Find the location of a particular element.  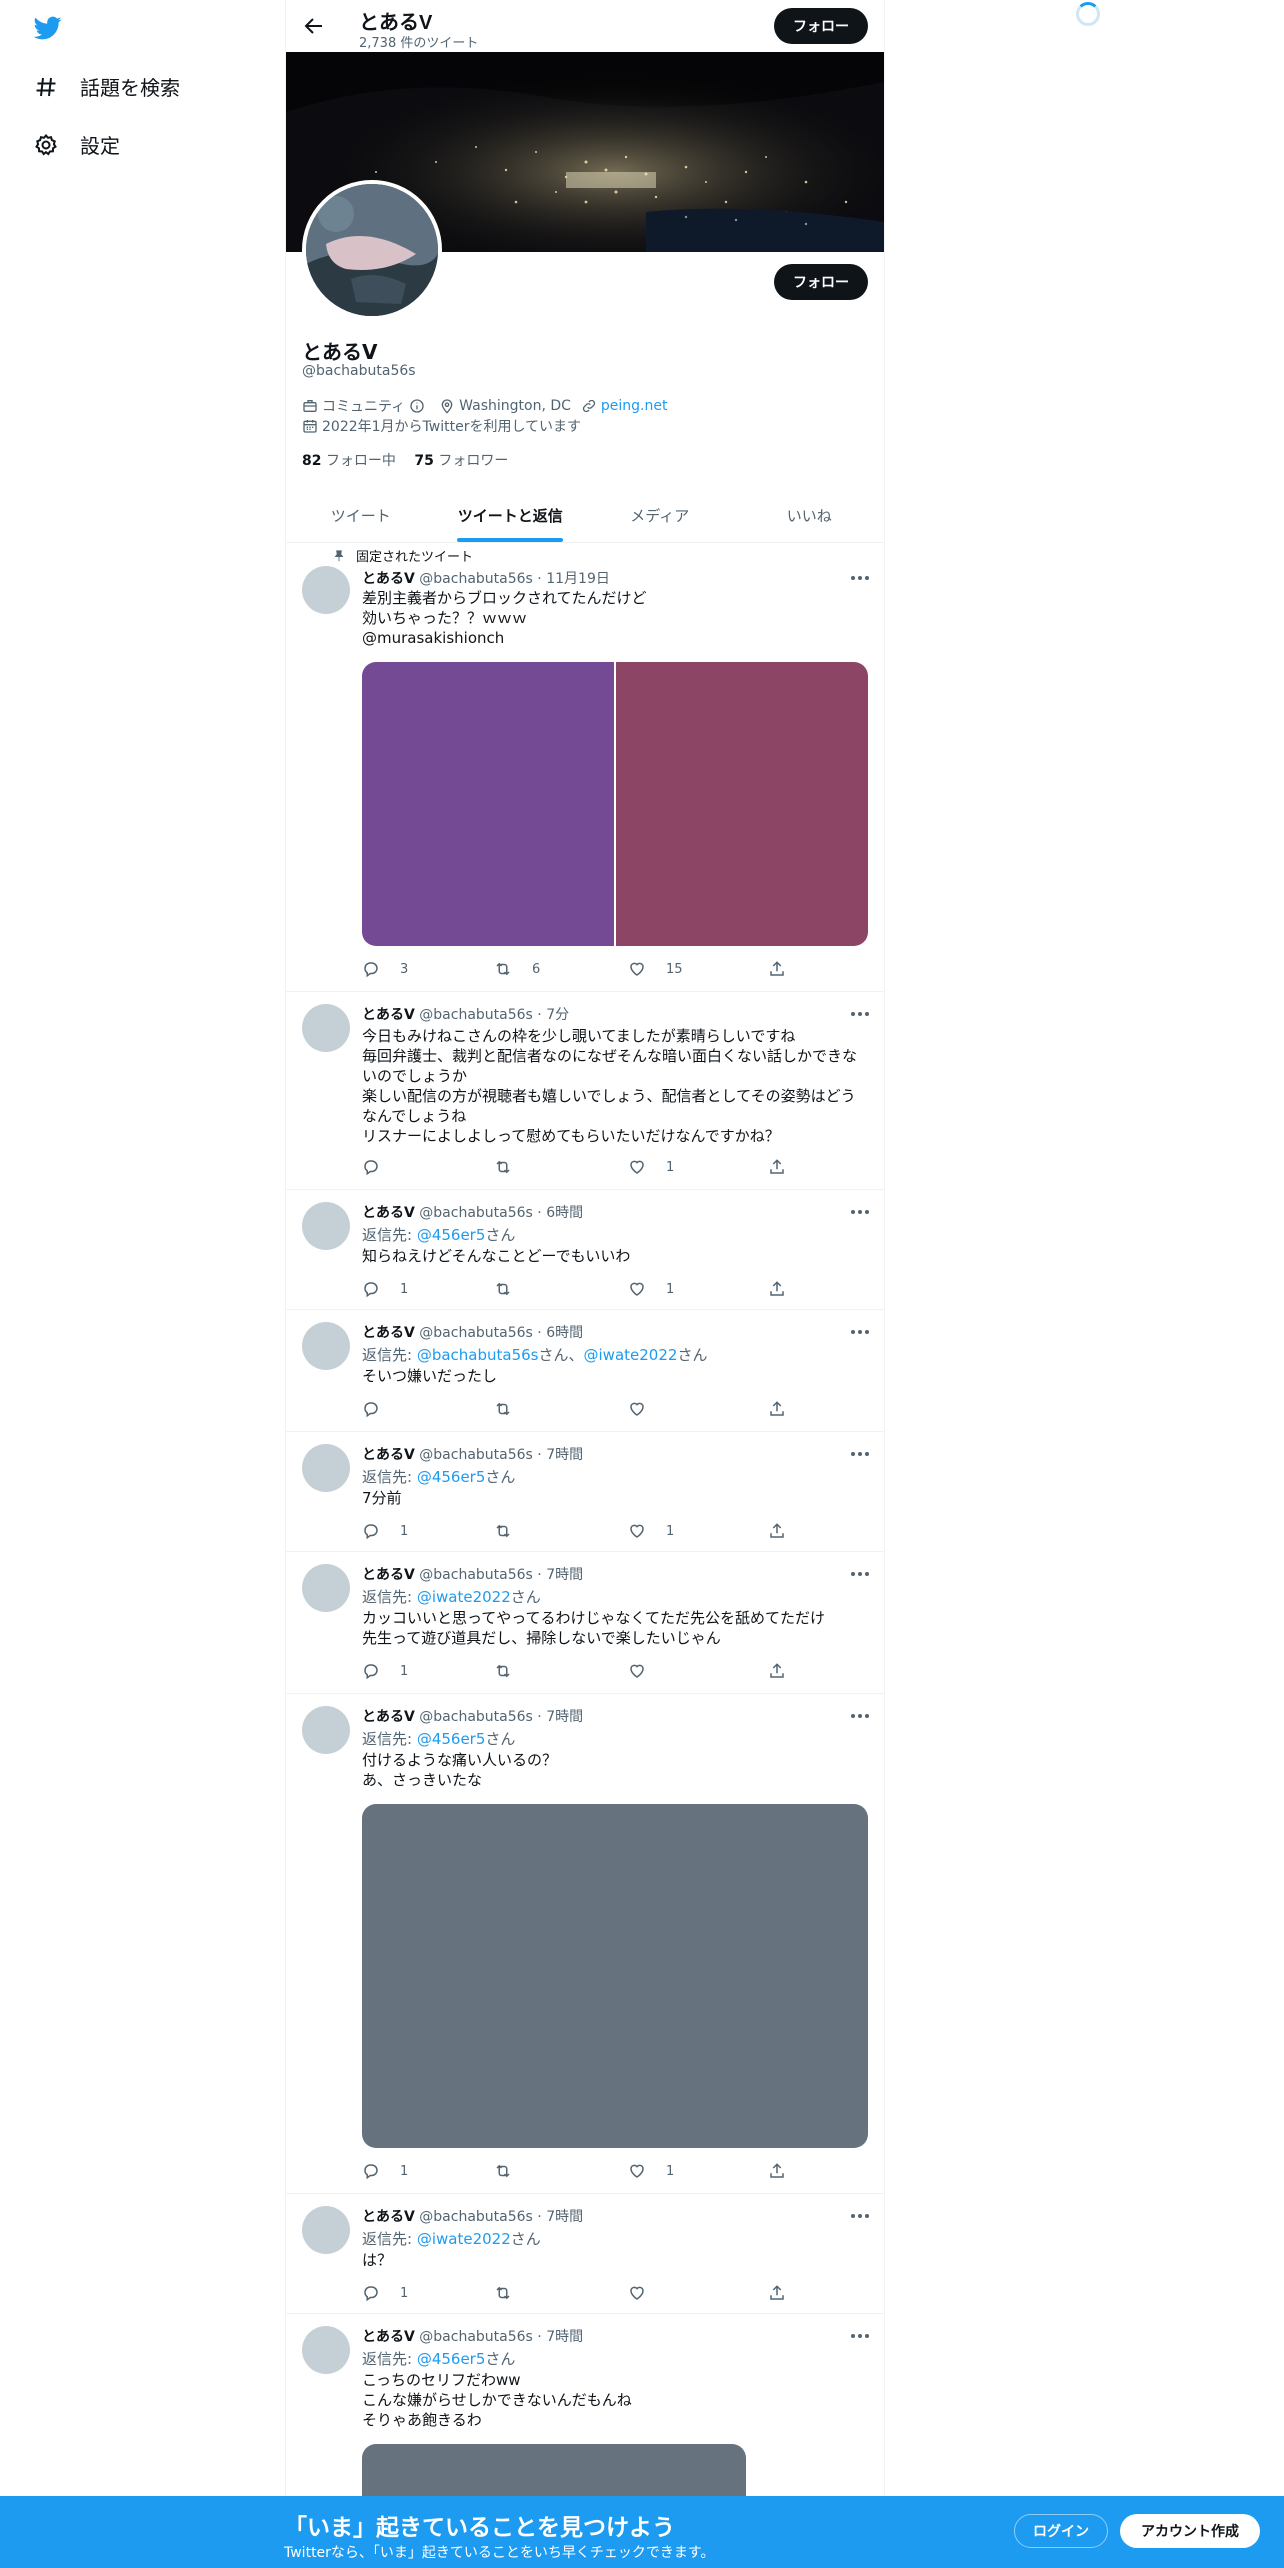

link-icon is located at coordinates (589, 406).